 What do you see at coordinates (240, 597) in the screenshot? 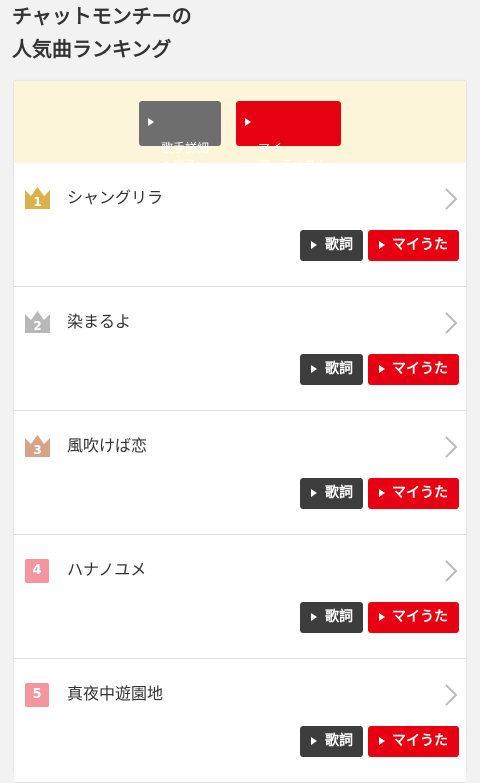
I see `ranking-item-4: 4 ハナノユメ 歌詞 マイうた` at bounding box center [240, 597].